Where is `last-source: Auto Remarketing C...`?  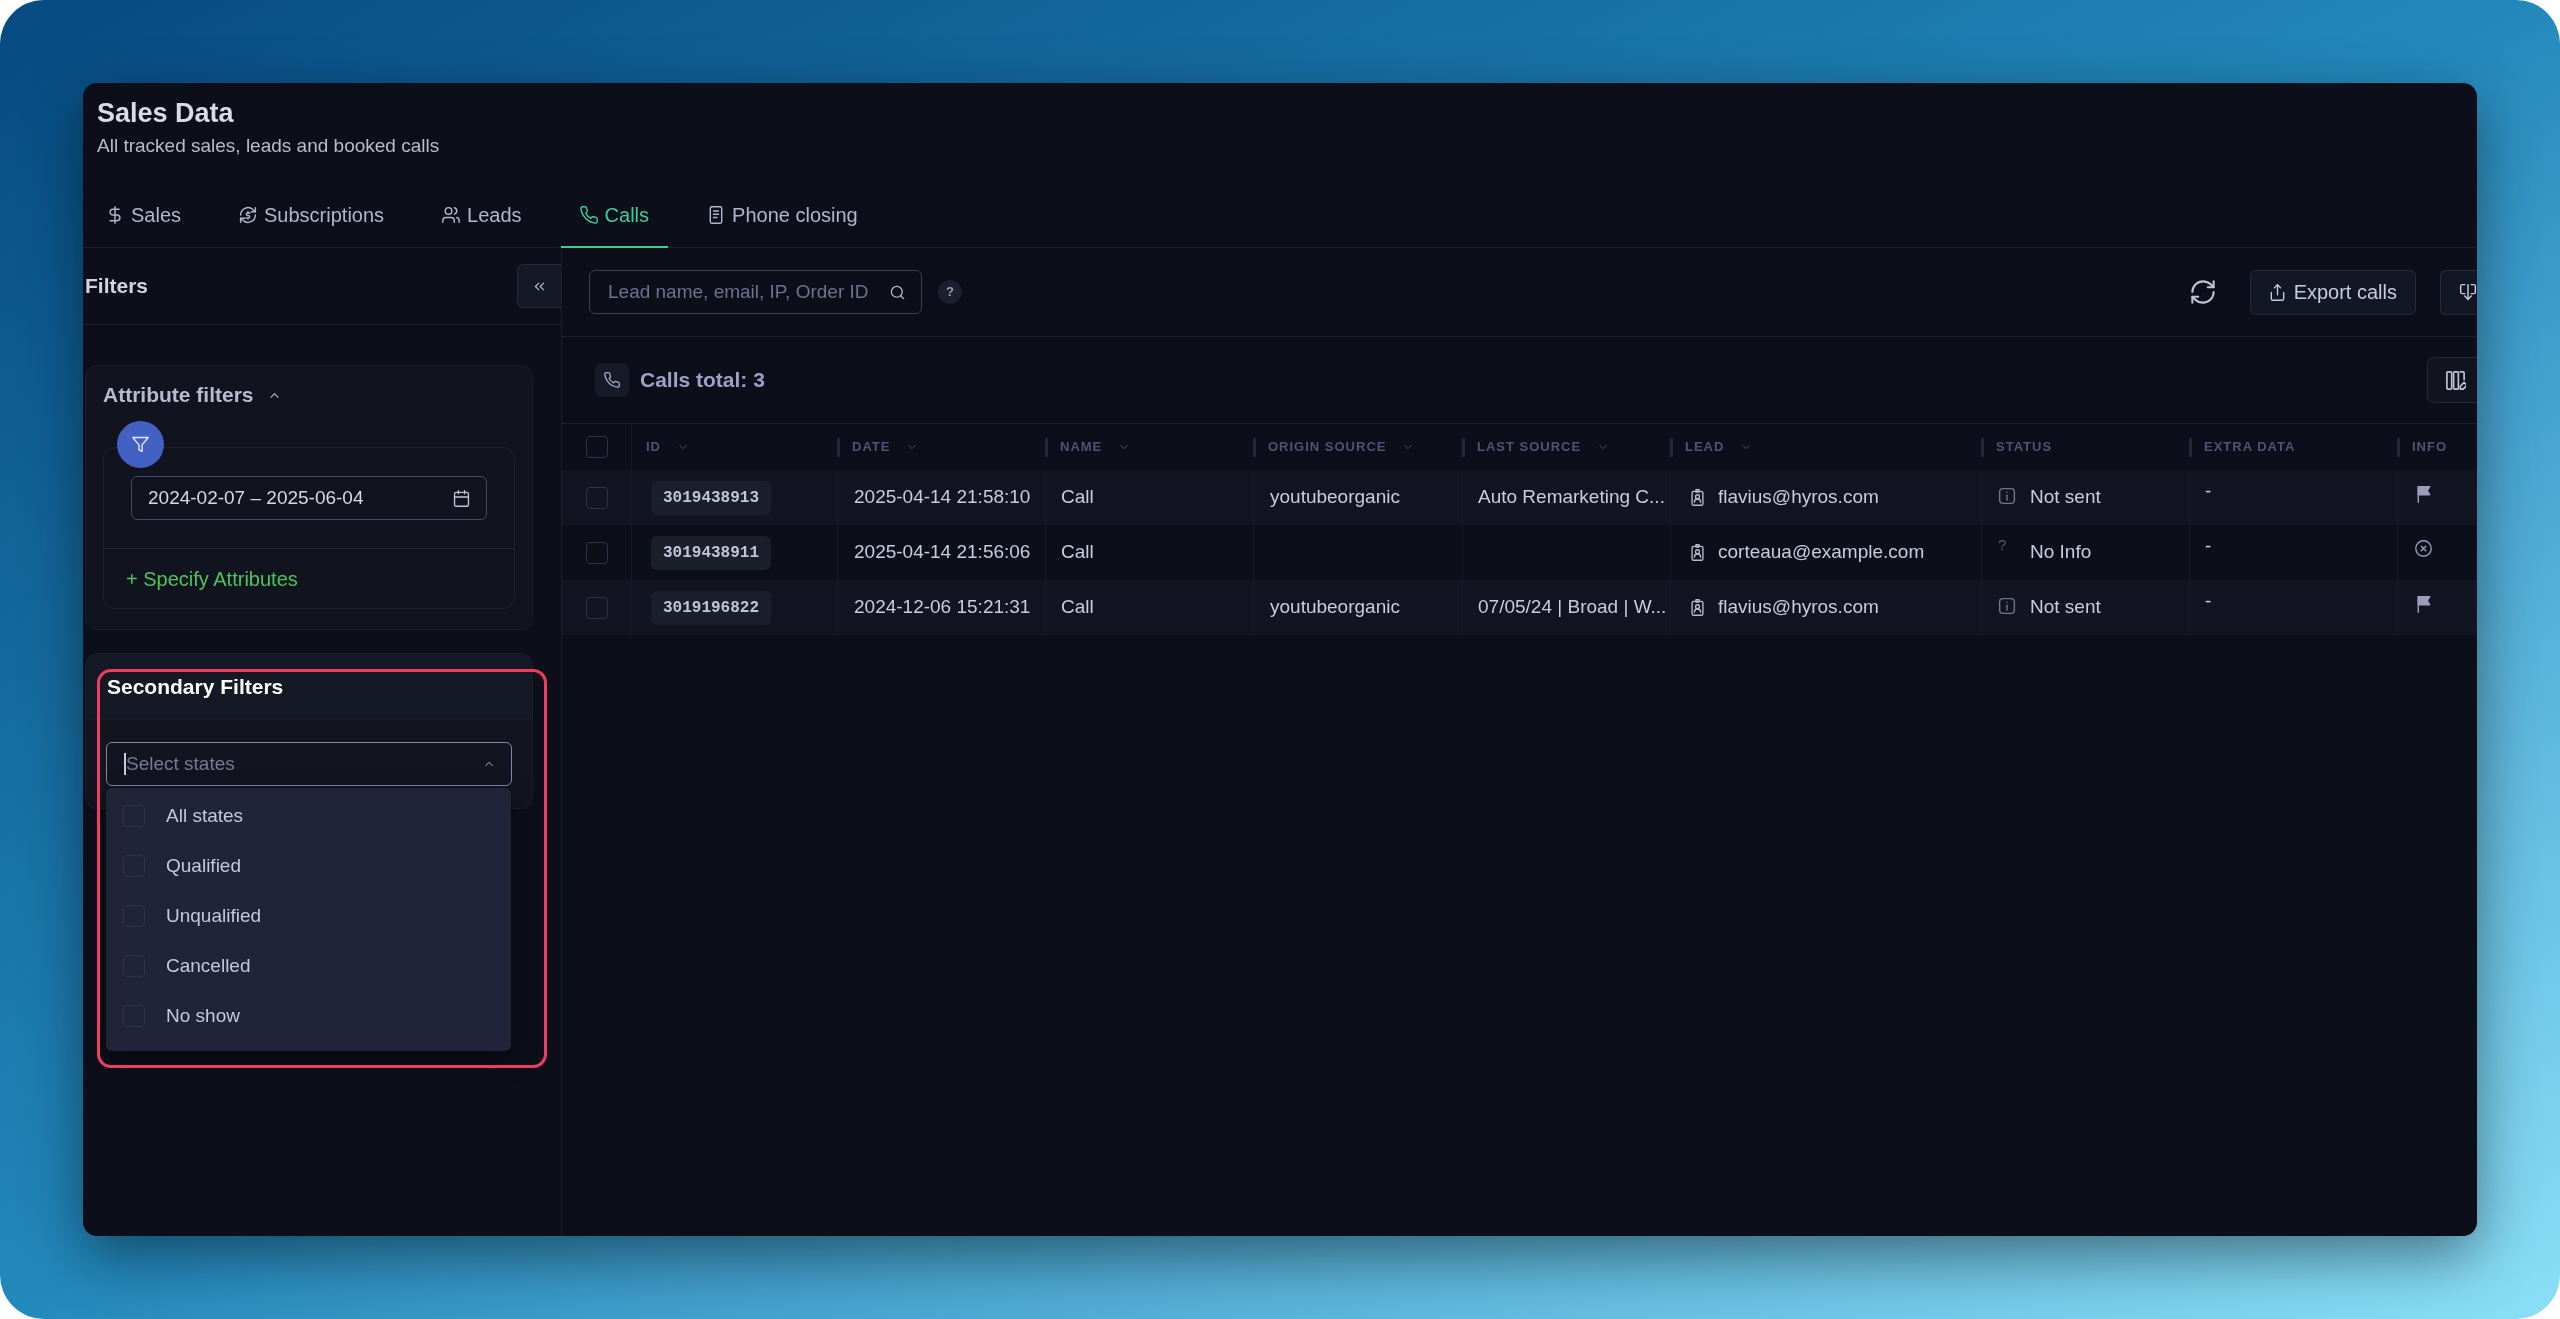 last-source: Auto Remarketing C... is located at coordinates (1571, 497).